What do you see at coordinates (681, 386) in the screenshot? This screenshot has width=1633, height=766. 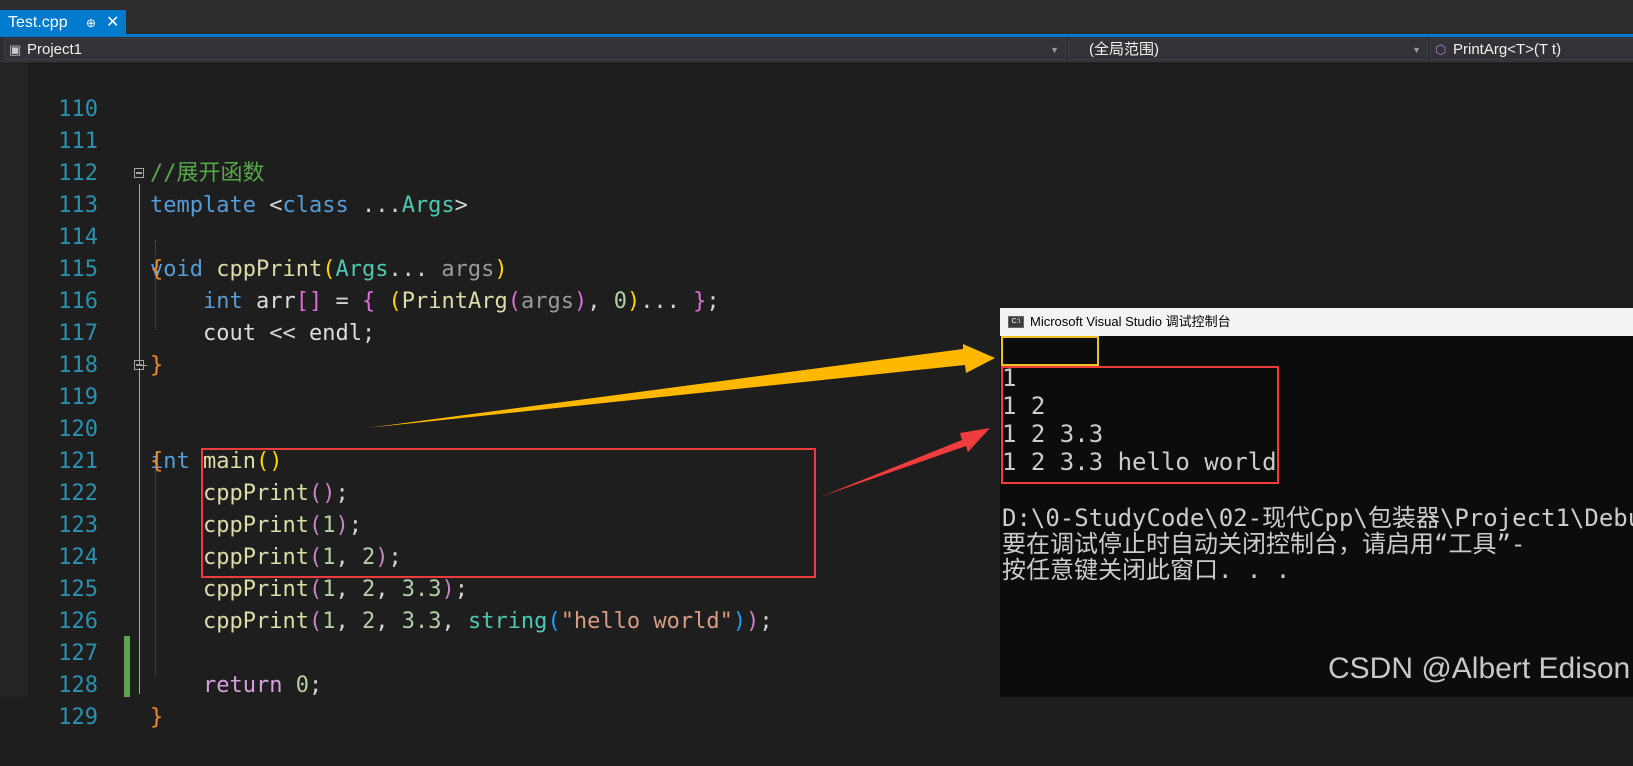 I see `yellow-arrow` at bounding box center [681, 386].